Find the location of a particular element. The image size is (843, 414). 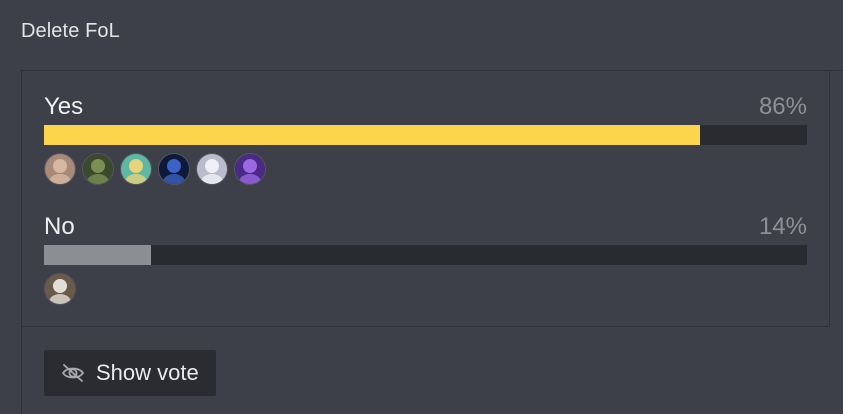

poll-title: Delete FoL is located at coordinates (70, 31).